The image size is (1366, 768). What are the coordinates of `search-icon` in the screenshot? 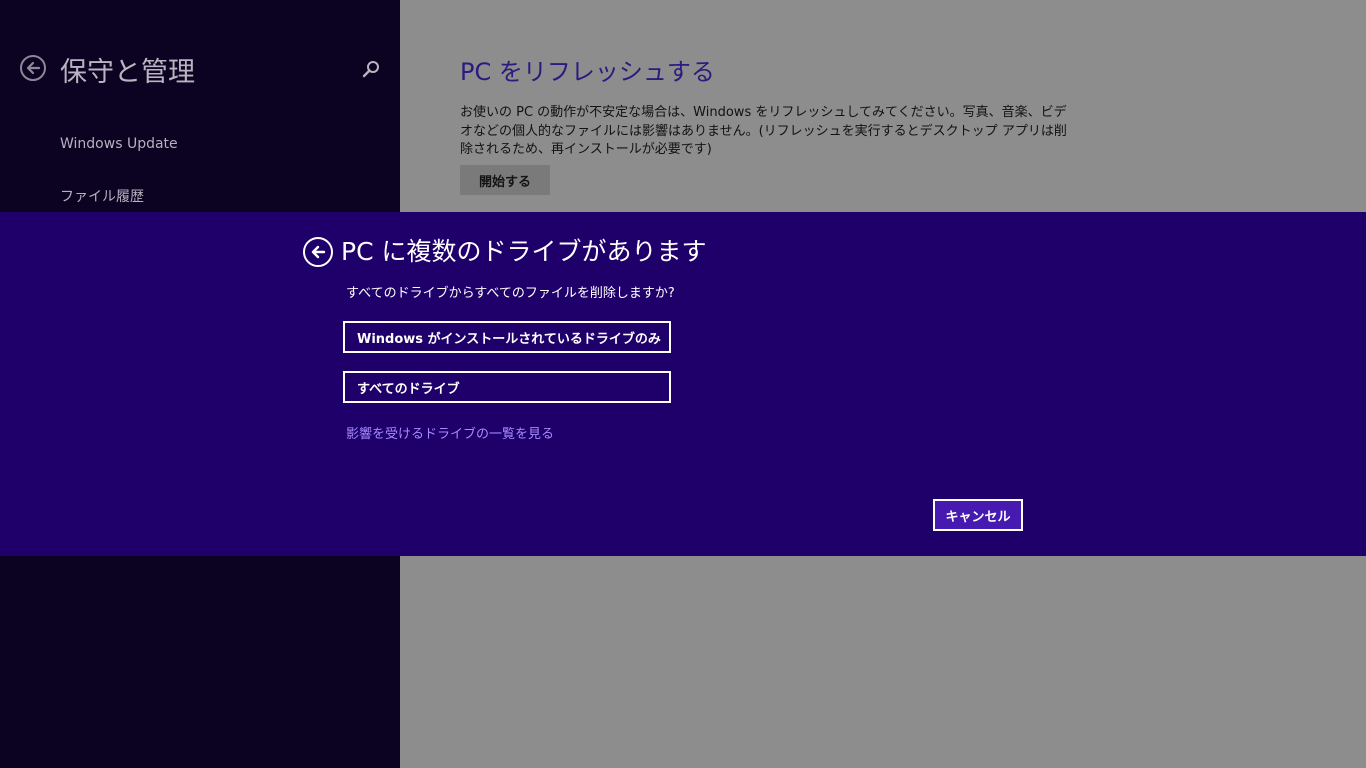 It's located at (371, 69).